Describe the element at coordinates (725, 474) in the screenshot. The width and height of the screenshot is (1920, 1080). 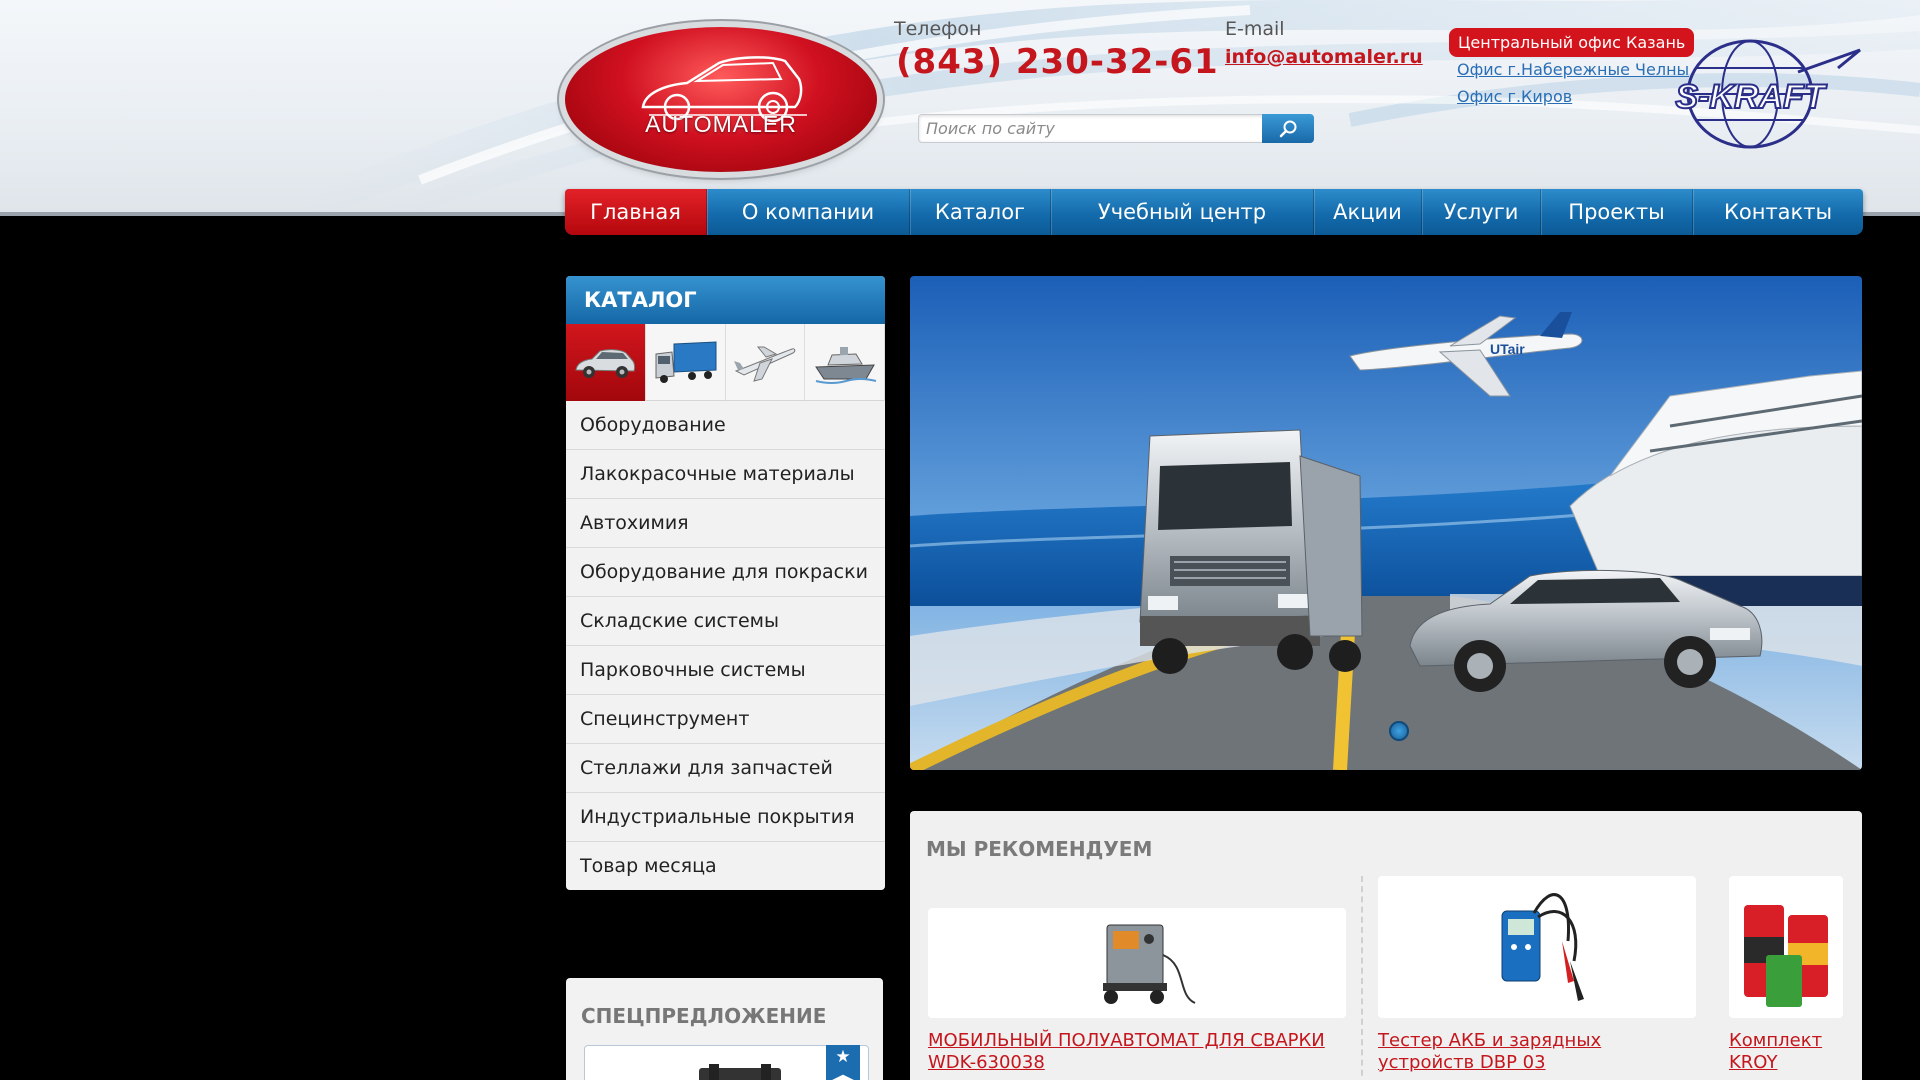
I see `catalog-item-paint-materials: Лакокрасочные материалы` at that location.